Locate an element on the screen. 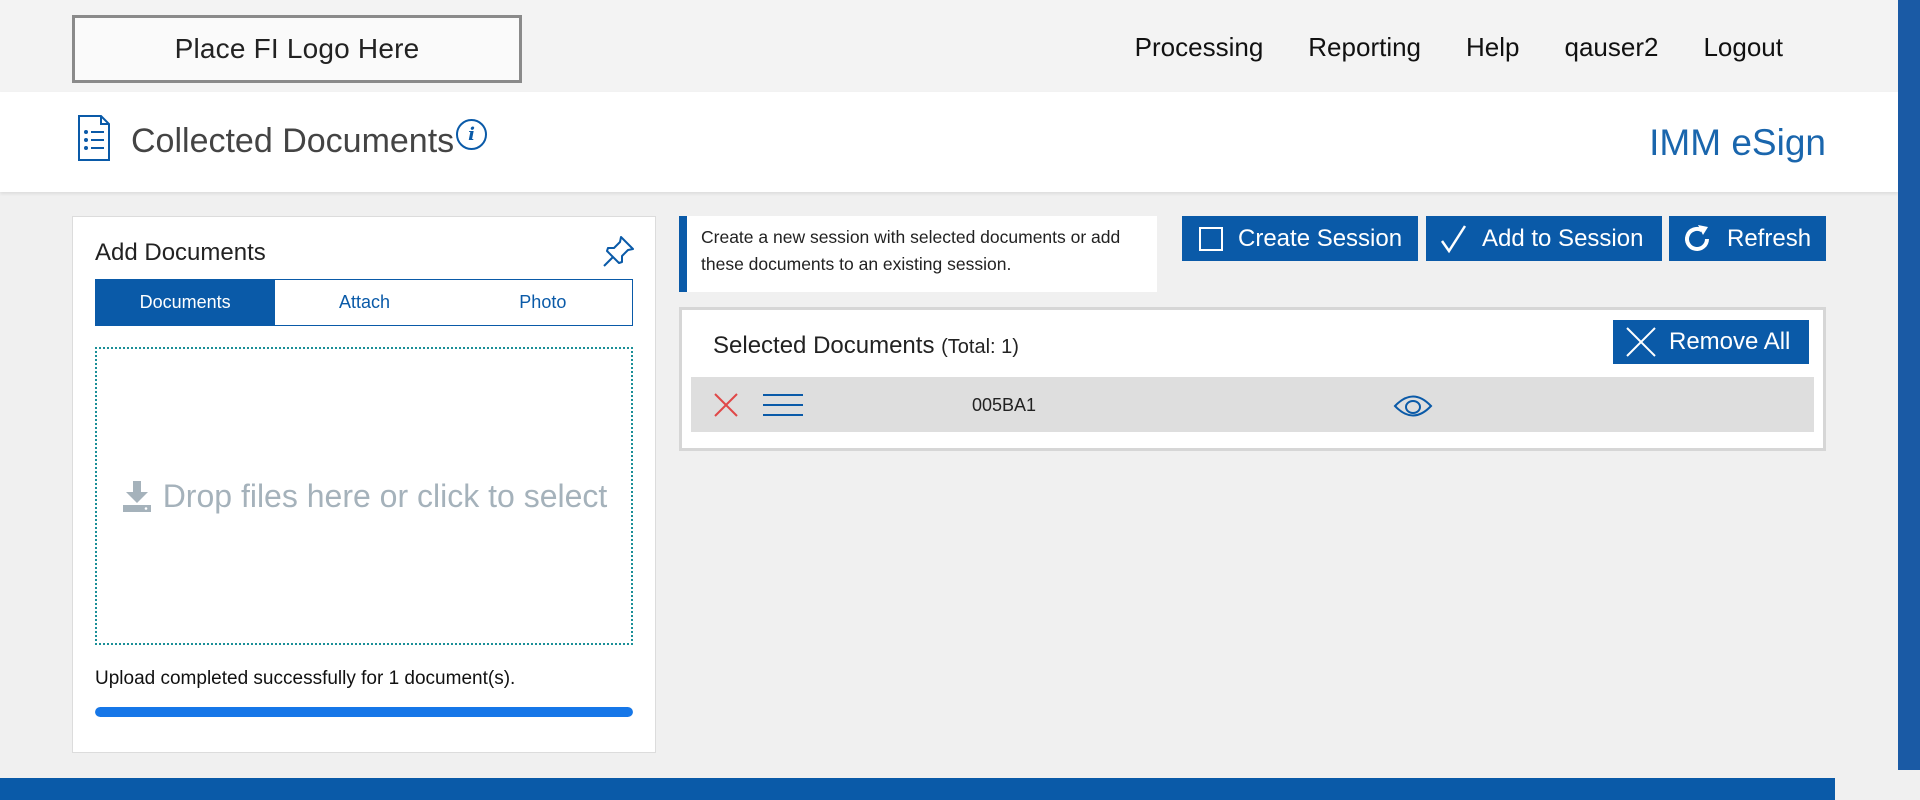 This screenshot has height=800, width=1920. add-to-session-button: Add to Session is located at coordinates (1544, 238).